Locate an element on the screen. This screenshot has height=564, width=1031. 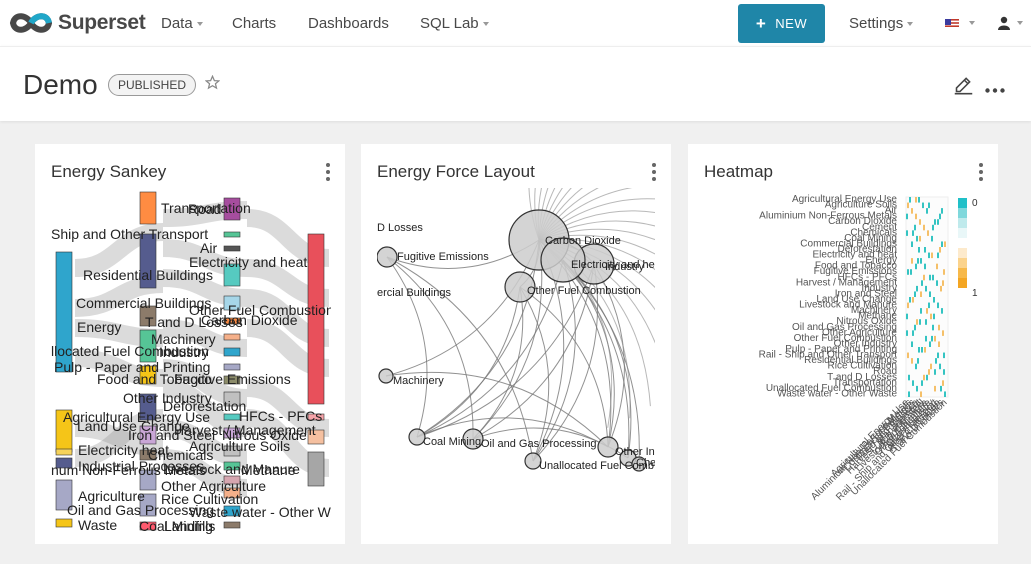
status-badge: PUBLISHED is located at coordinates (152, 85).